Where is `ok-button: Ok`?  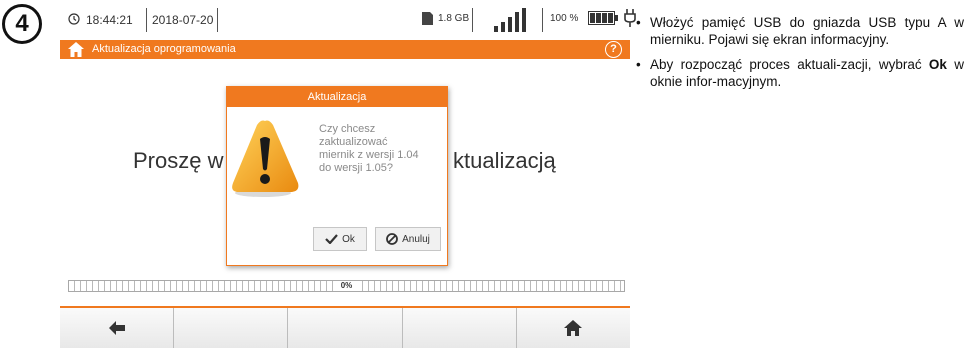 ok-button: Ok is located at coordinates (340, 239).